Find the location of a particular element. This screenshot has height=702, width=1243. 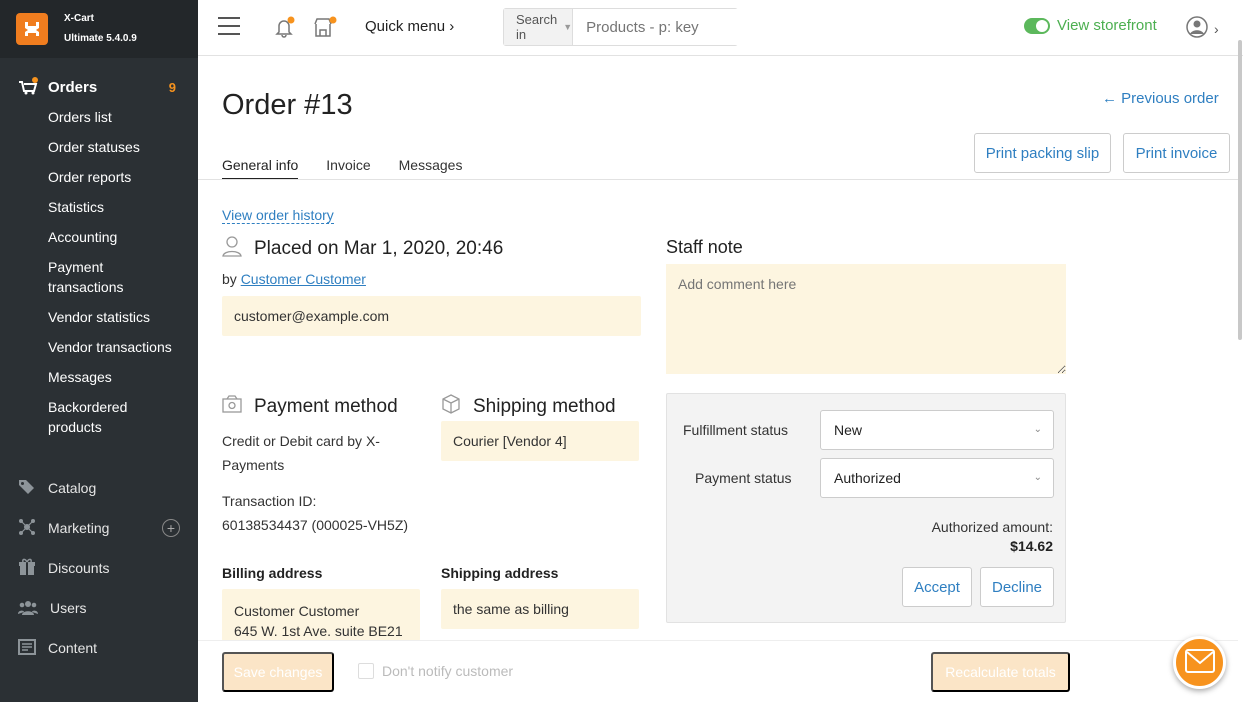

search-input is located at coordinates (679, 27).